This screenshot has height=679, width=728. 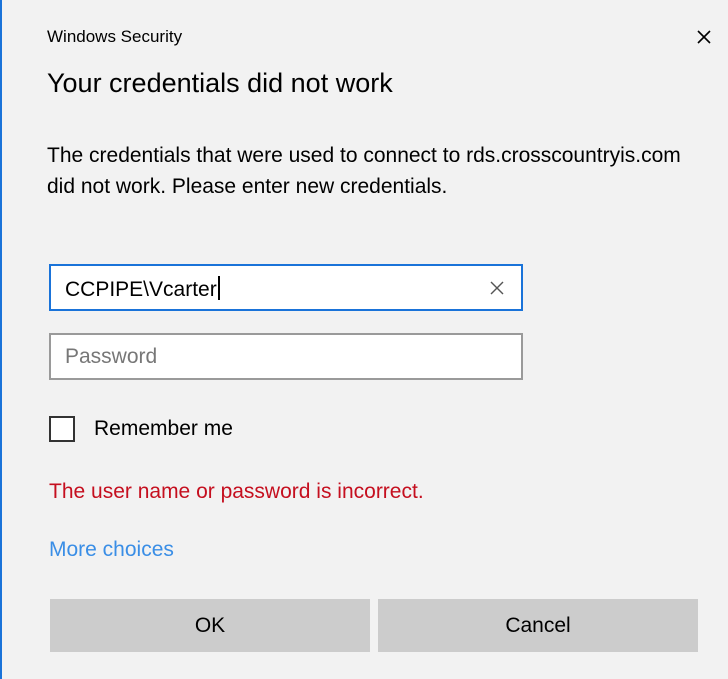 What do you see at coordinates (286, 356) in the screenshot?
I see `password-field: Password` at bounding box center [286, 356].